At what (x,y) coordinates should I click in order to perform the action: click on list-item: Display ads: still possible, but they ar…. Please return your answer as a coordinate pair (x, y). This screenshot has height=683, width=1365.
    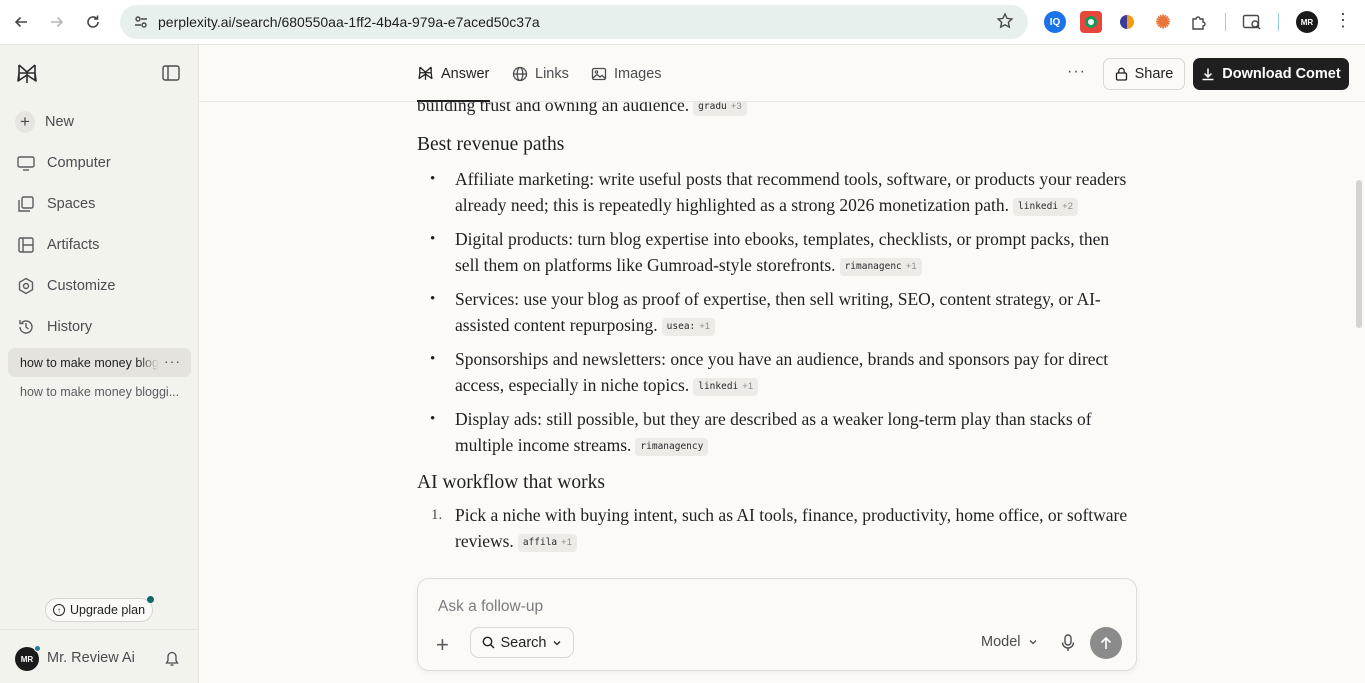
    Looking at the image, I should click on (777, 432).